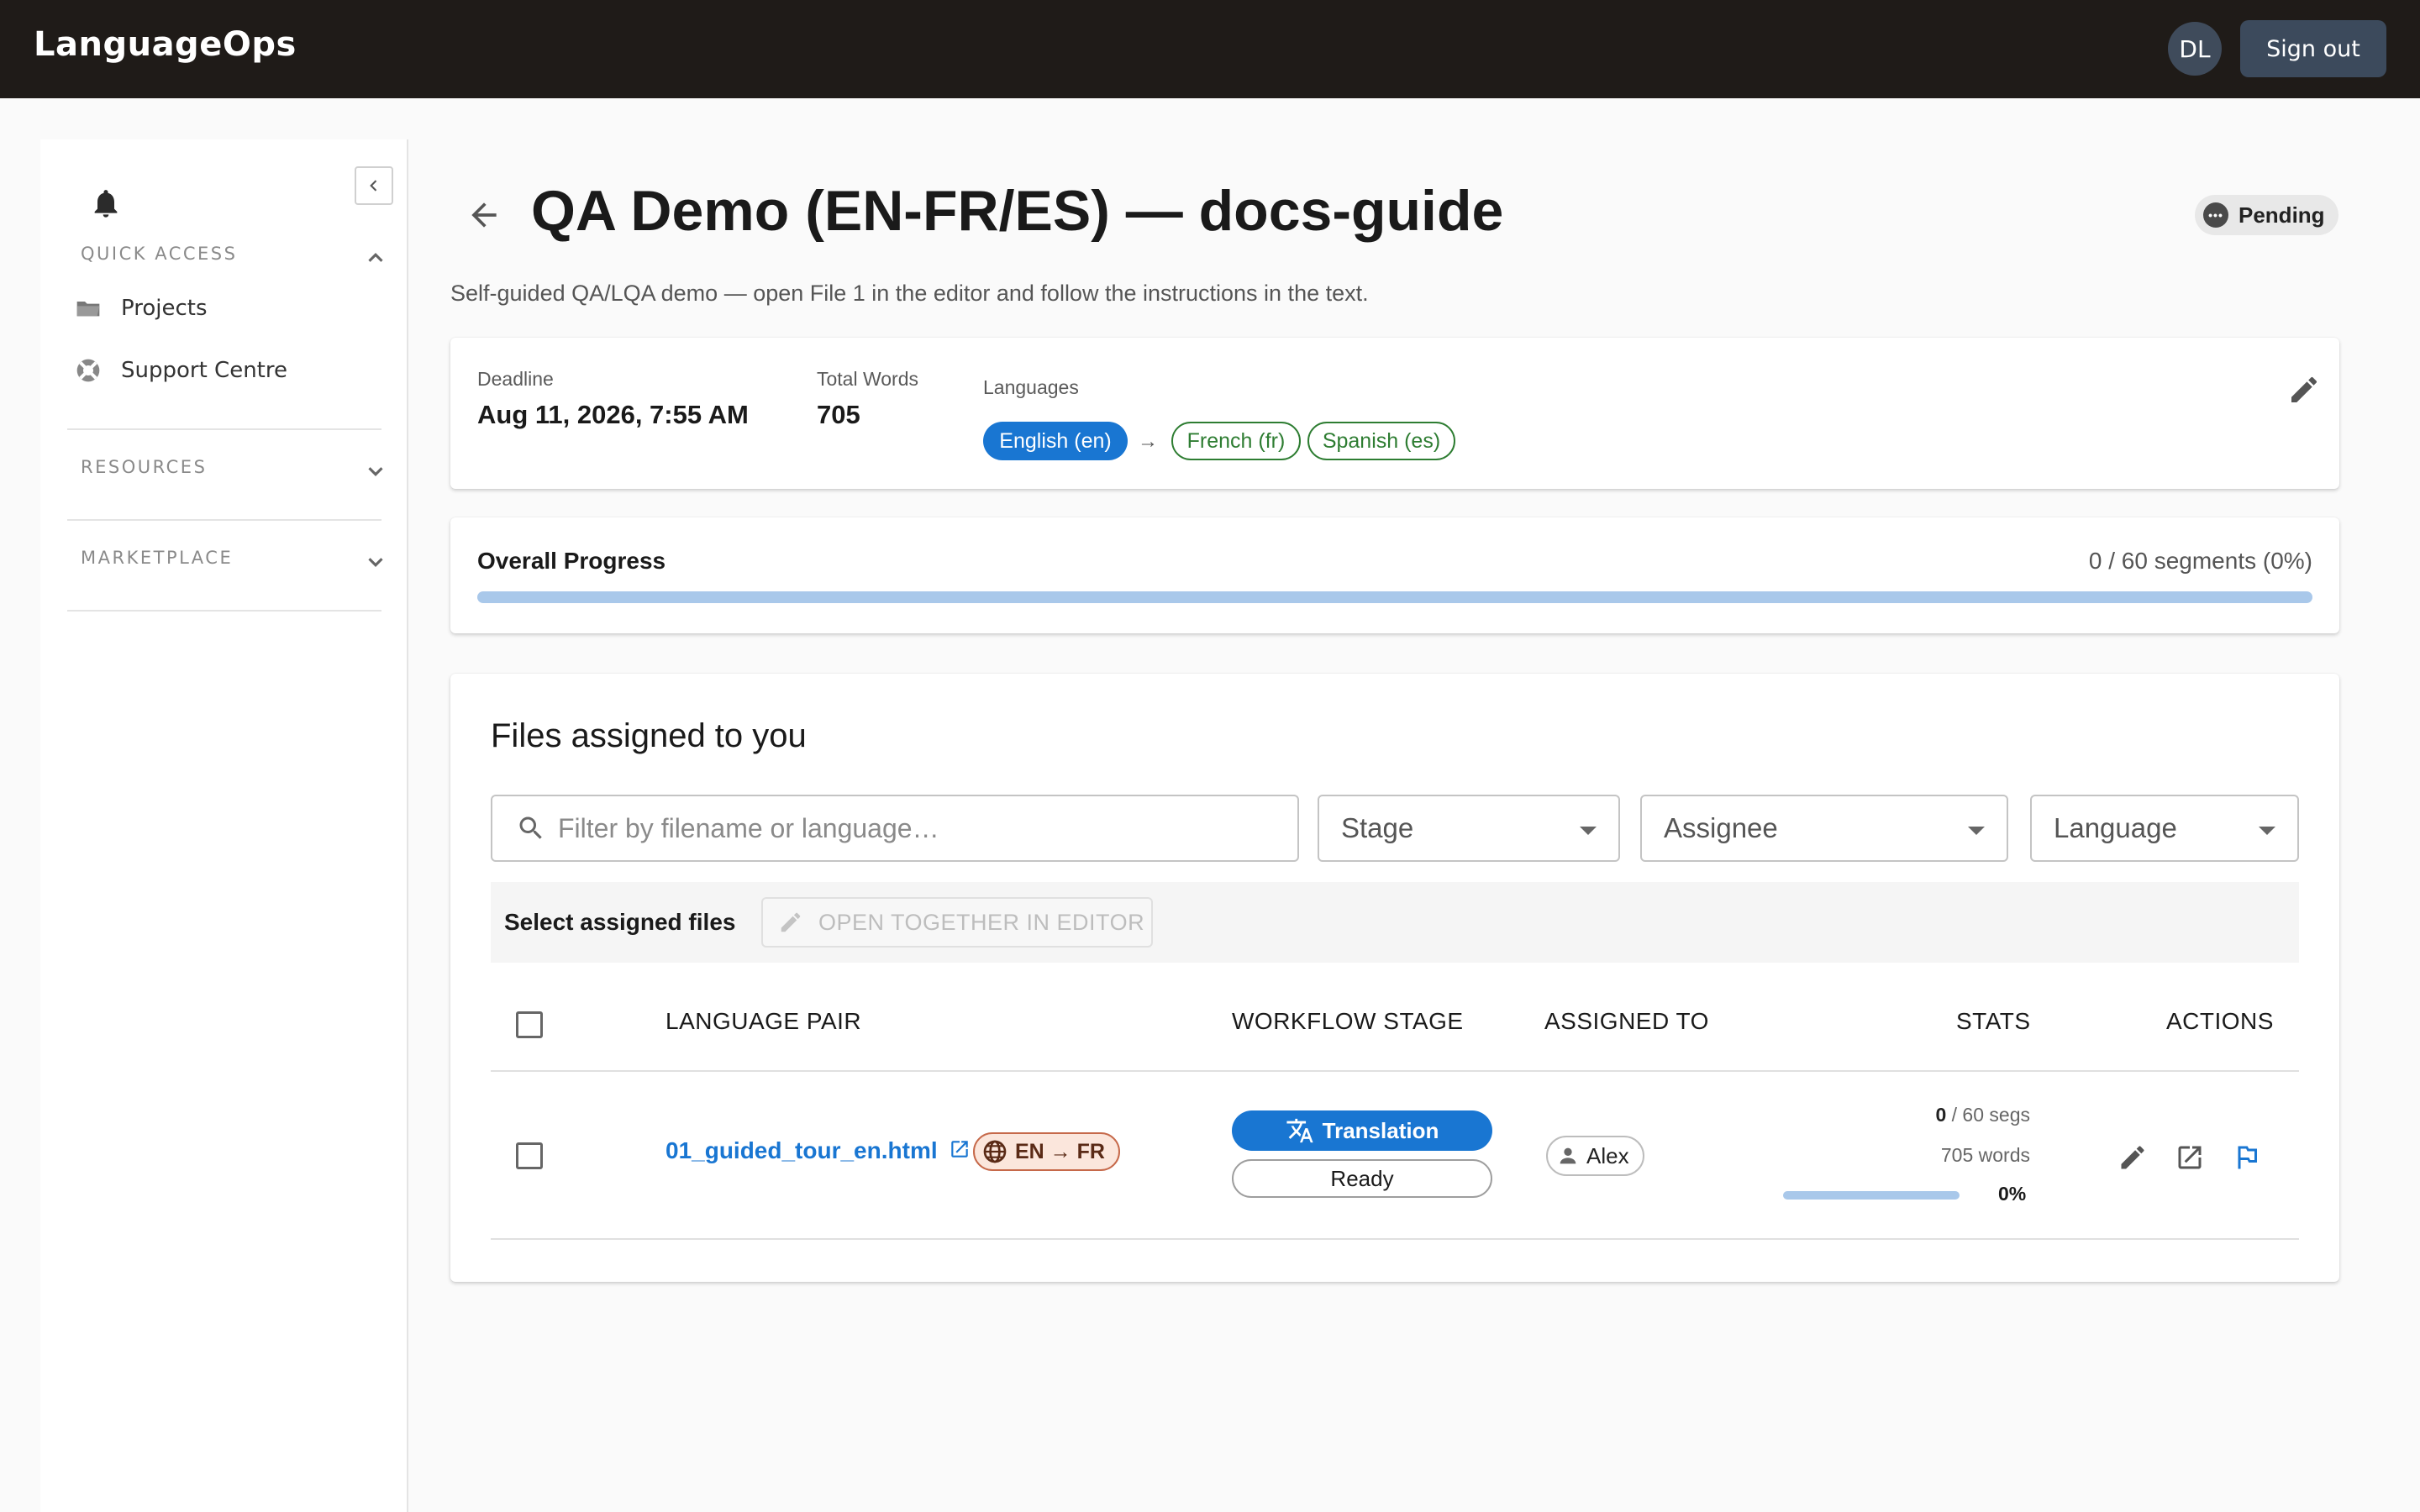  I want to click on file-link: 01_guided_tour_en.html, so click(818, 1150).